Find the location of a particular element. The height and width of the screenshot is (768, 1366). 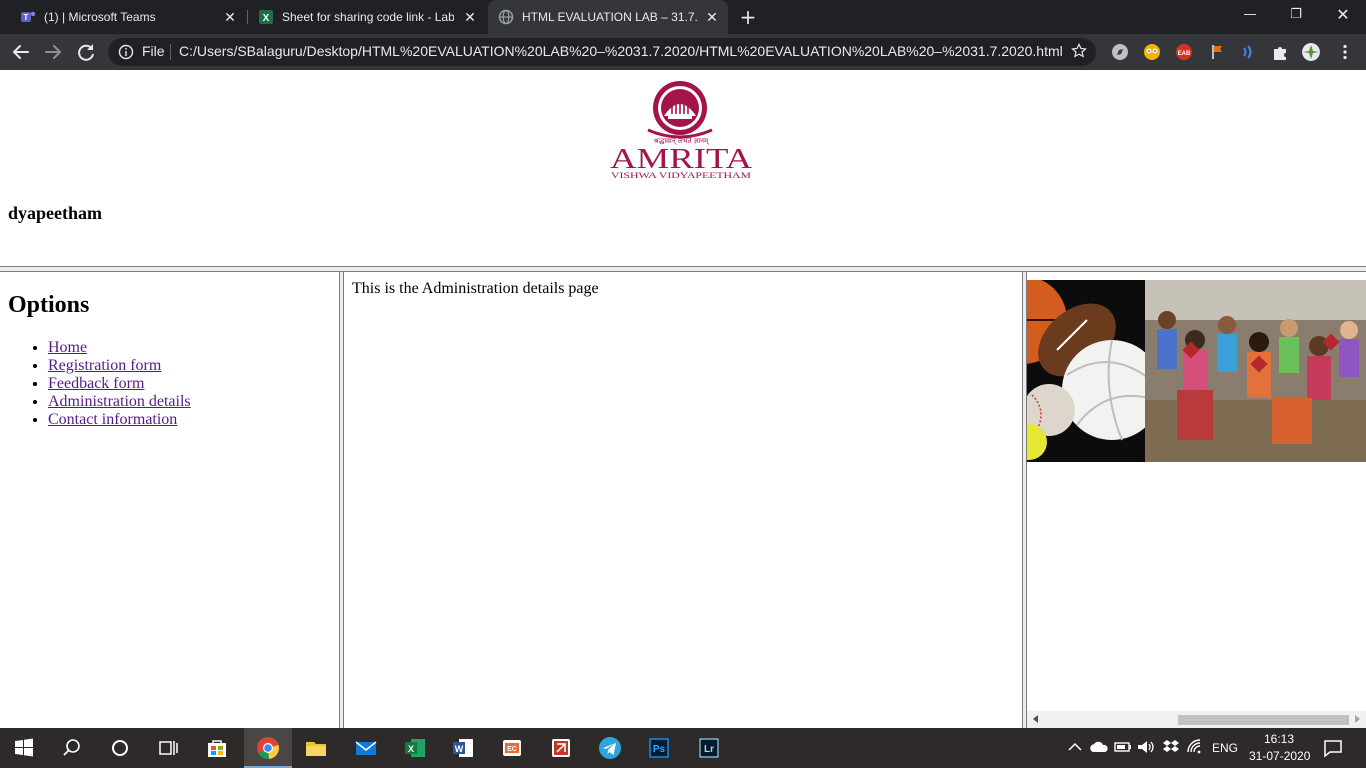

info-icon is located at coordinates (126, 52).